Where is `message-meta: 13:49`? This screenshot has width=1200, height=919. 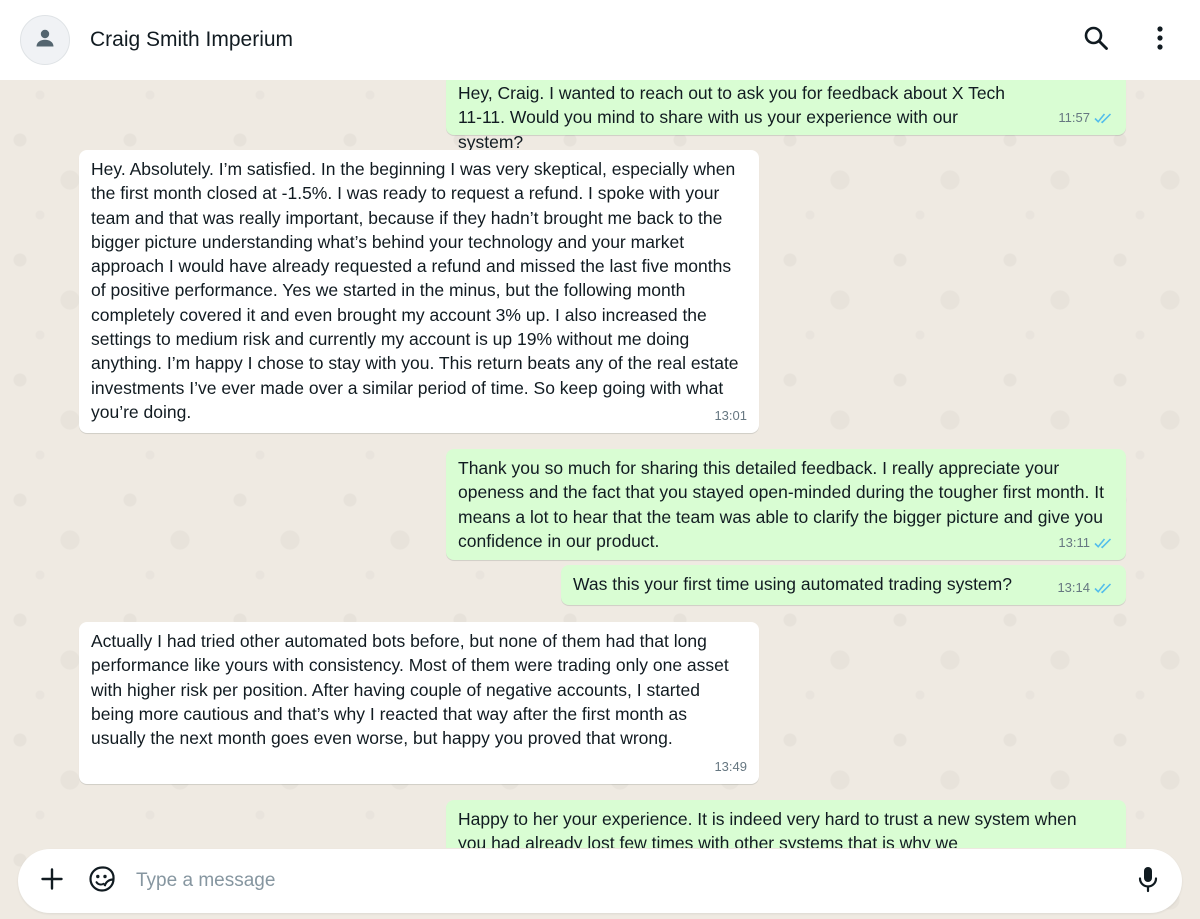
message-meta: 13:49 is located at coordinates (730, 767).